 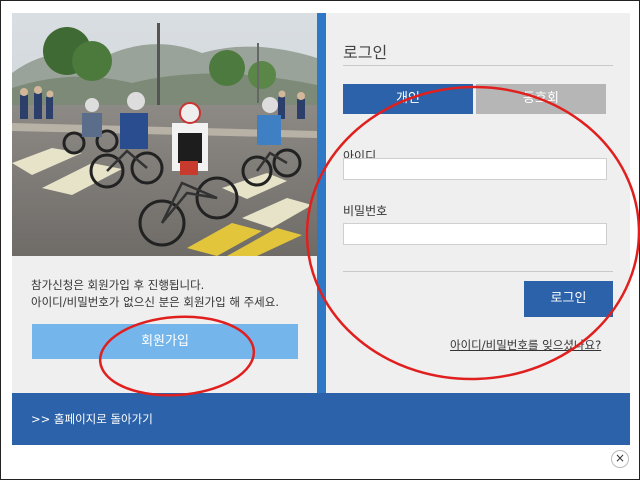 I want to click on forgot-credentials-link: 아이디/비밀번호를 잊으셨나요?, so click(x=525, y=345).